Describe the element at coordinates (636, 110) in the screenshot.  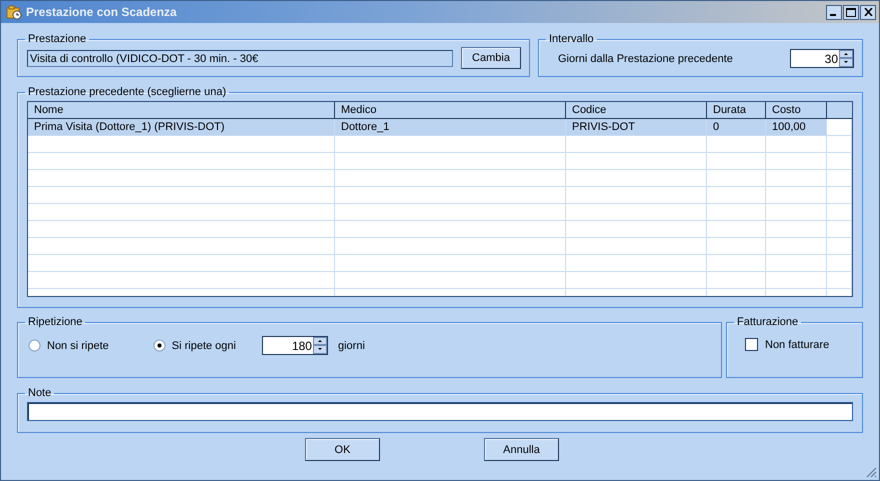
I see `column-header: Codice` at that location.